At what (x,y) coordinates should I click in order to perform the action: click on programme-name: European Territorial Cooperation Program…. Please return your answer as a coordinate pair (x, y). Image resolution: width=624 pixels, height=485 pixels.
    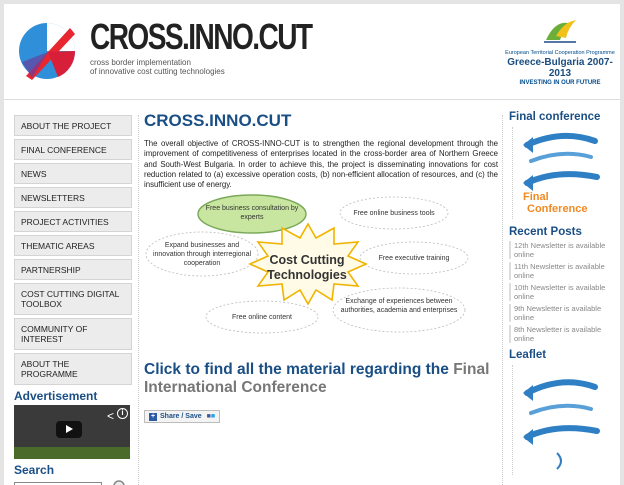
    Looking at the image, I should click on (560, 53).